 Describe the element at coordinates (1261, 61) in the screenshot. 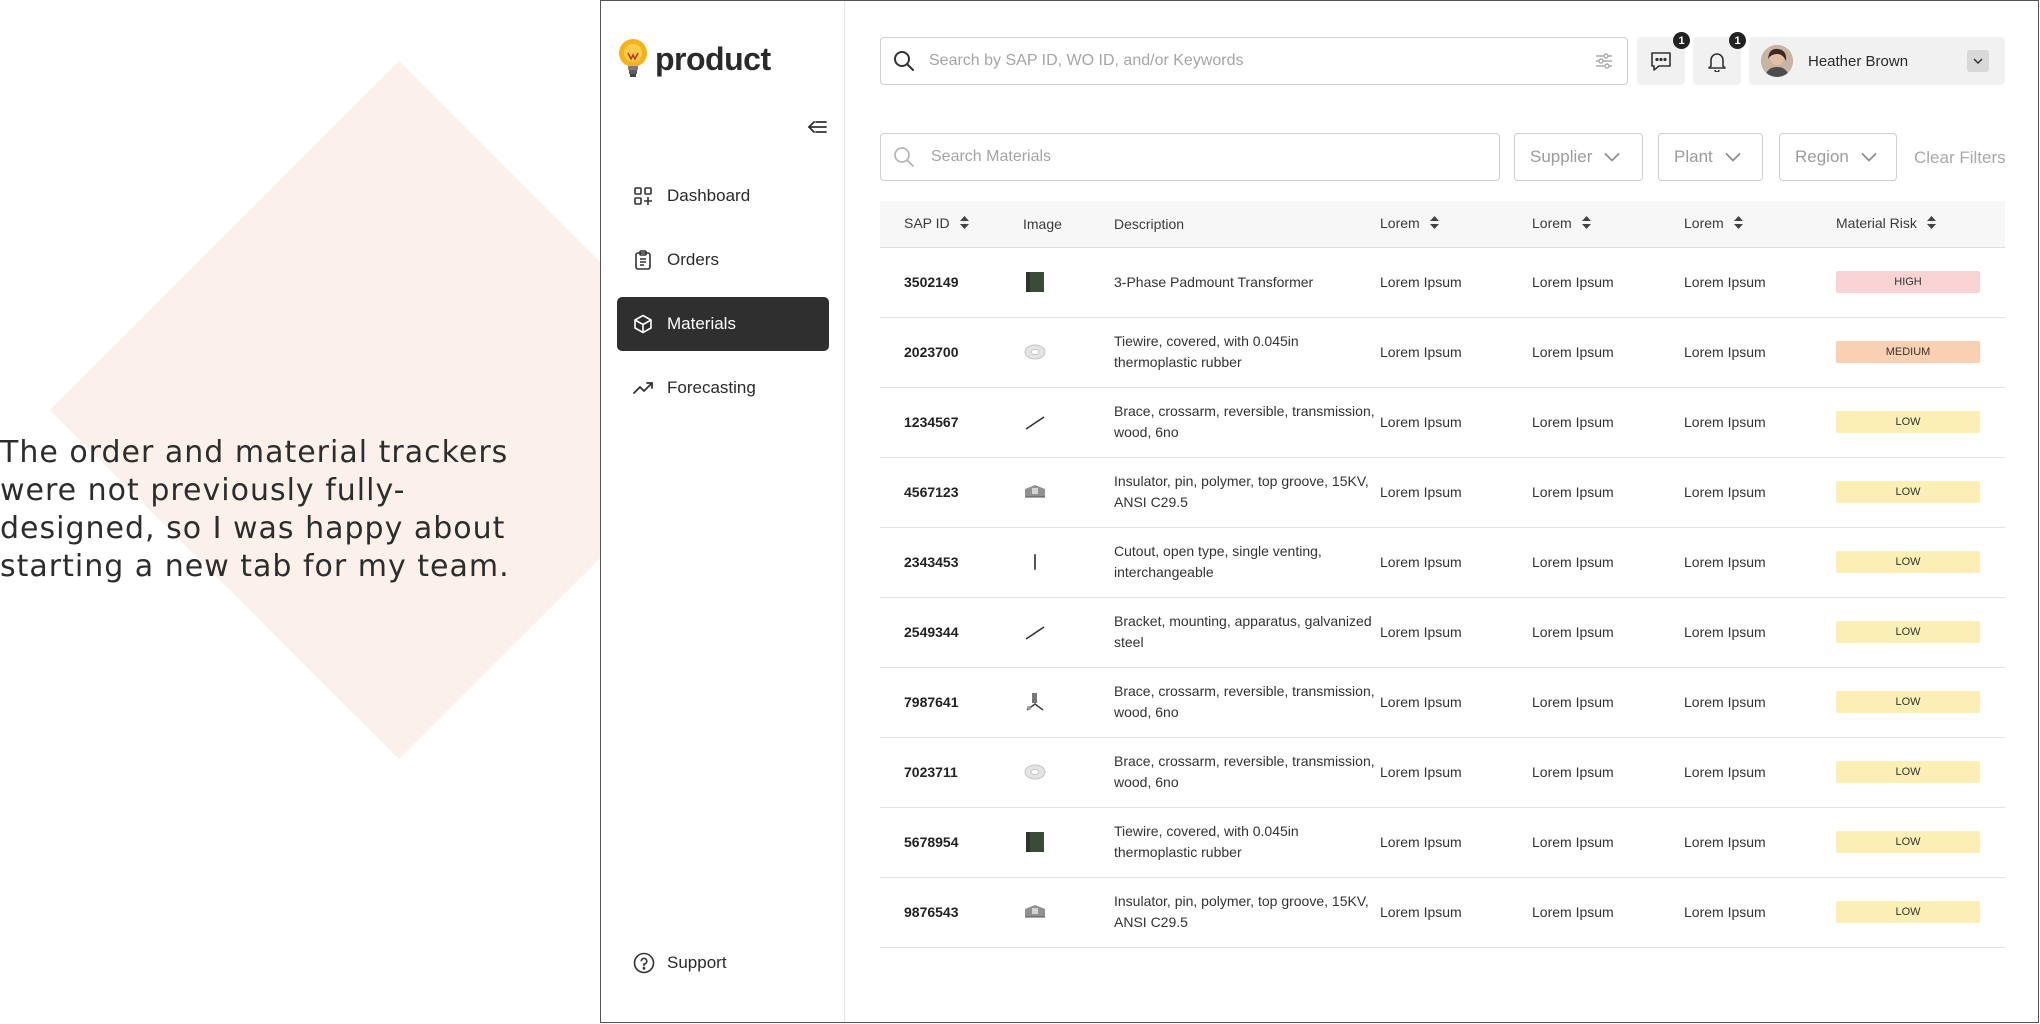

I see `global-search-input` at that location.